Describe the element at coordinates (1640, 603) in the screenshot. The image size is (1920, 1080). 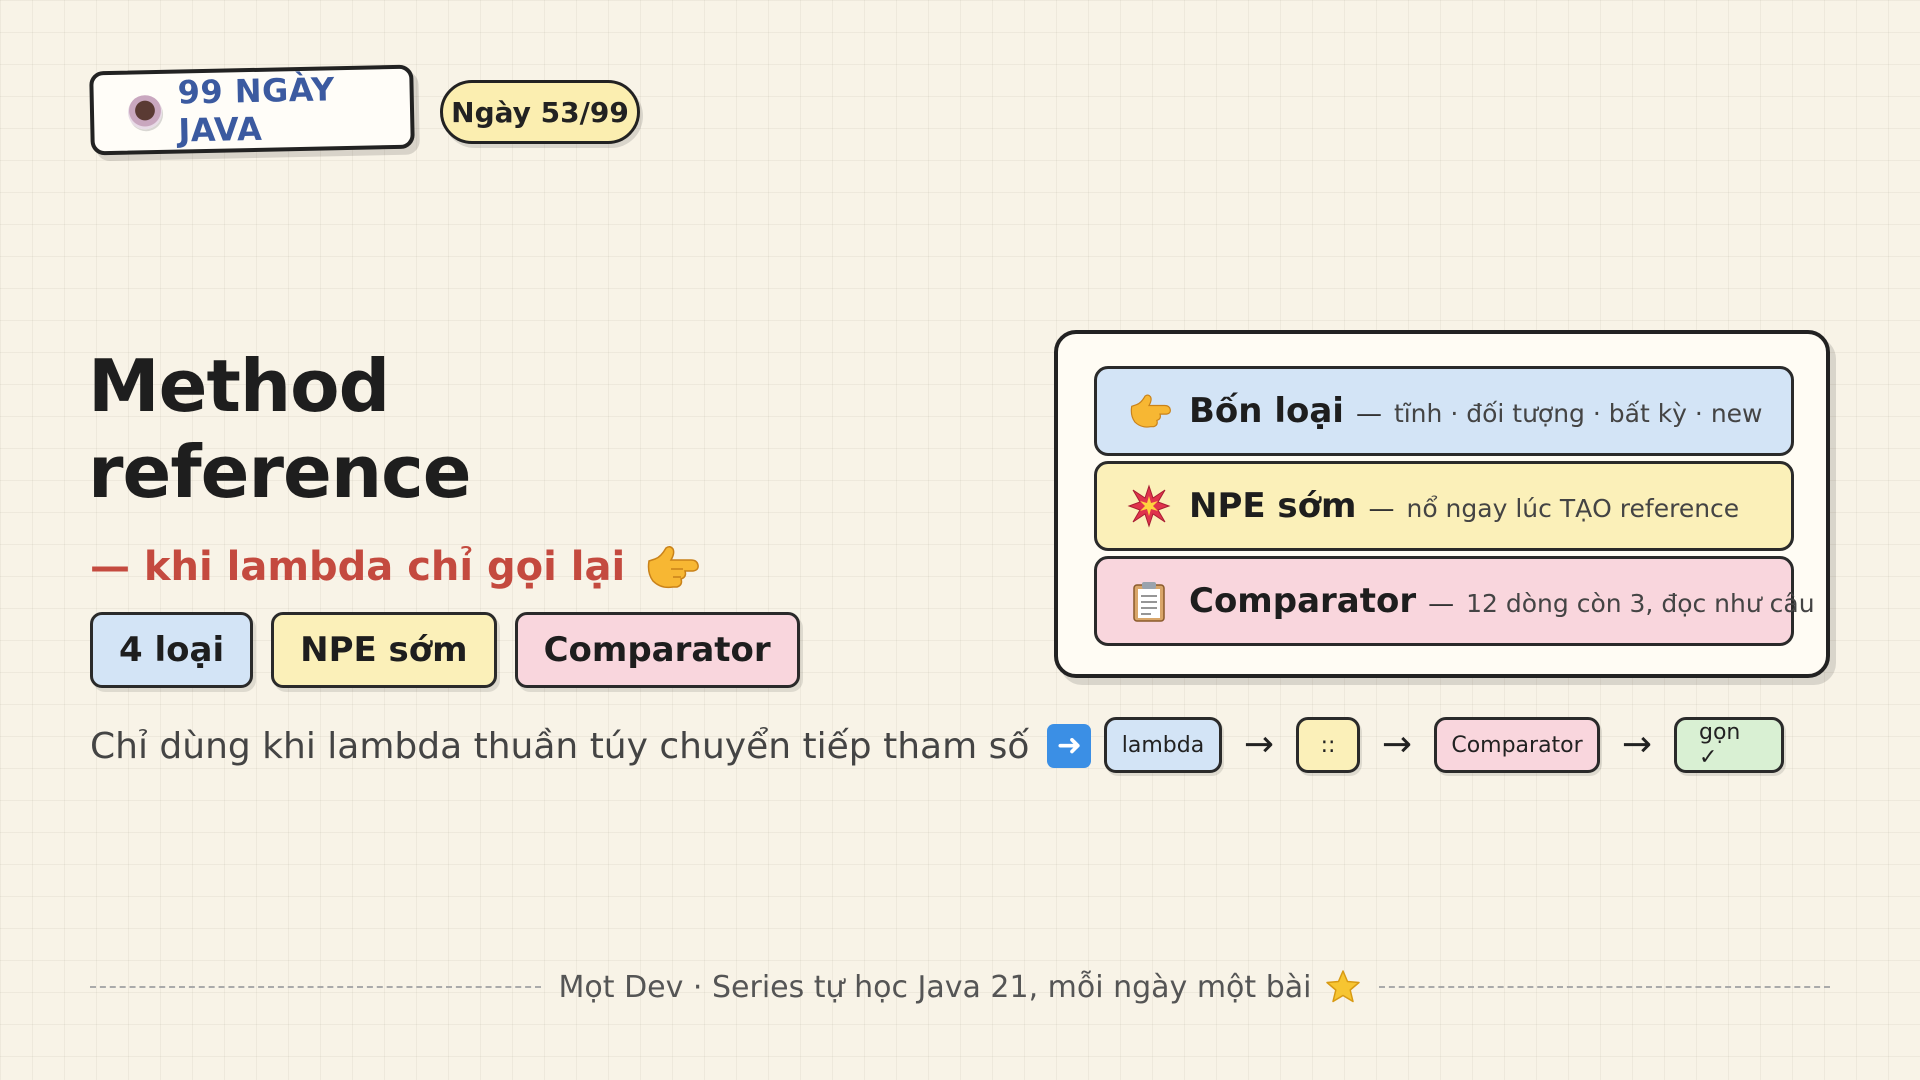
I see `card-row-desc: 12 dòng còn 3, đọc như câu` at that location.